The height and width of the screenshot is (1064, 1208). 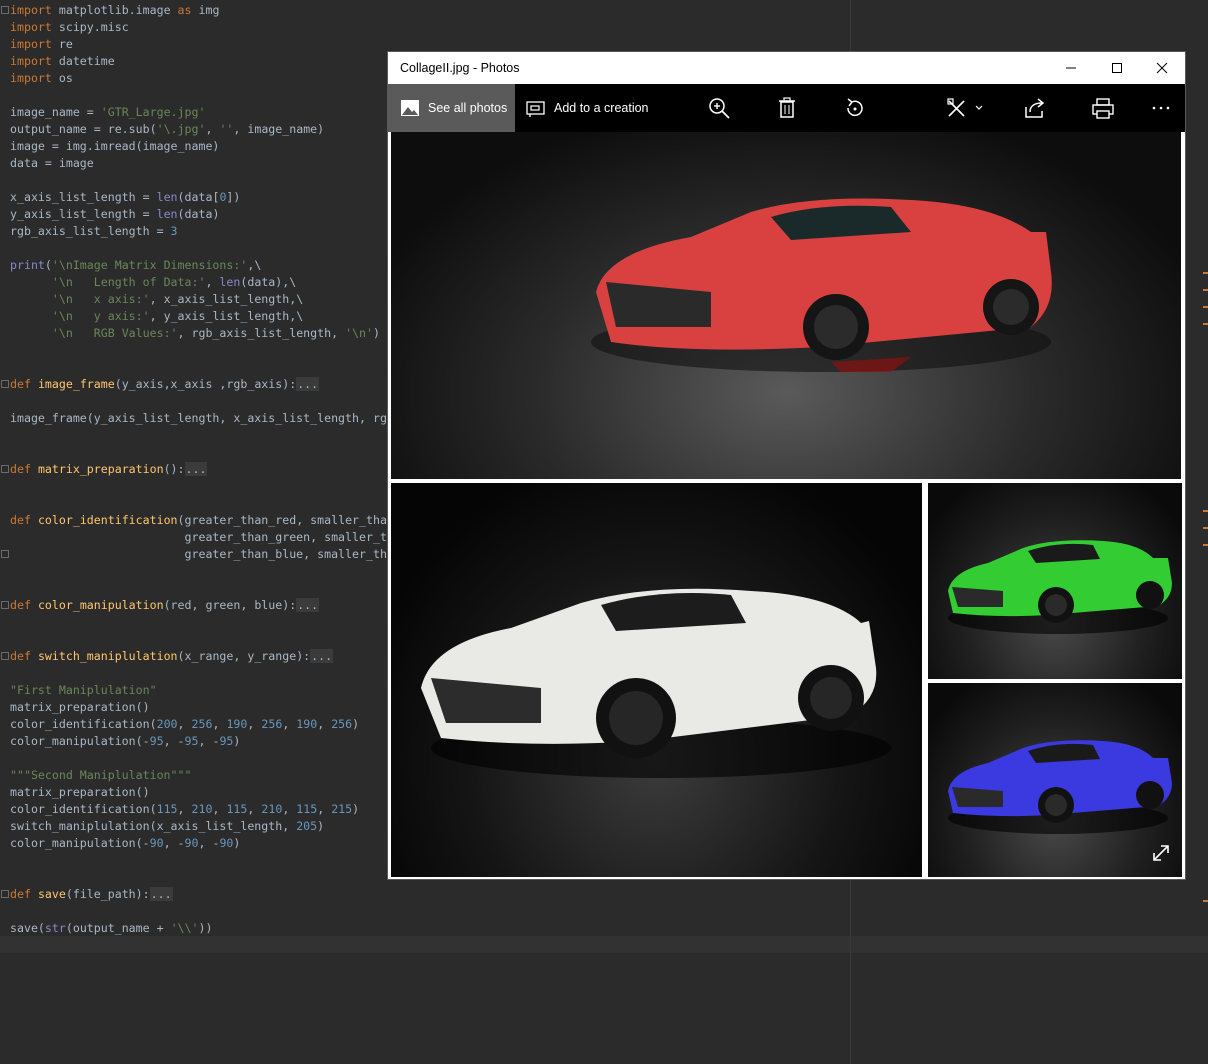 I want to click on code-line: '\n y axis:', y_axis_list_length,\, so click(x=156, y=316).